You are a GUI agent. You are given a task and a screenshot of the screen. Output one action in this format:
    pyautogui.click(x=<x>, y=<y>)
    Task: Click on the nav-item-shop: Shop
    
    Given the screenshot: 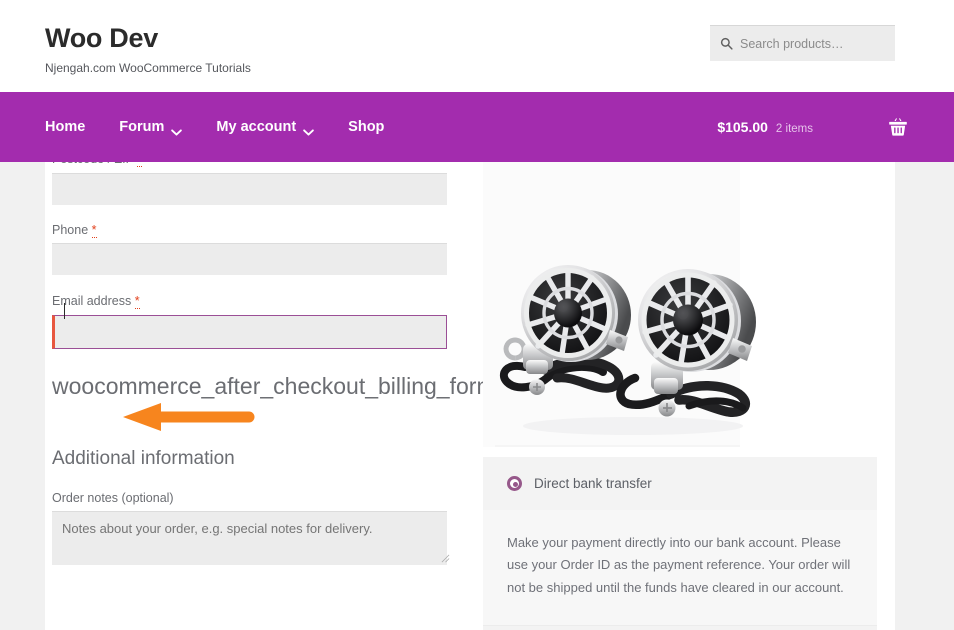 What is the action you would take?
    pyautogui.click(x=366, y=127)
    